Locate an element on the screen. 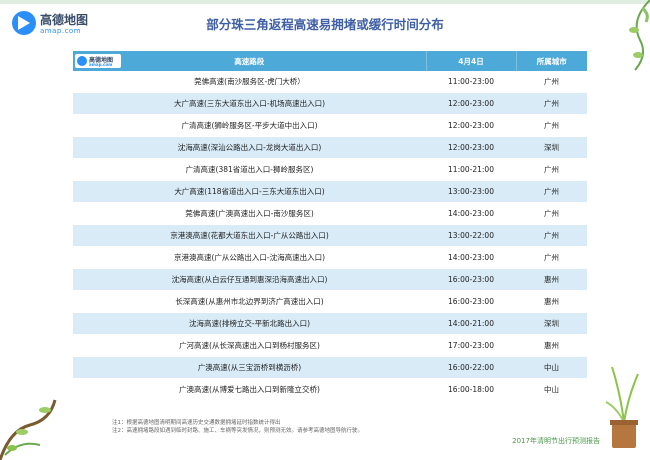 The width and height of the screenshot is (650, 460). road-segment-cell: 广河高速(从长深高速出入口到杨村服务区) is located at coordinates (249, 345).